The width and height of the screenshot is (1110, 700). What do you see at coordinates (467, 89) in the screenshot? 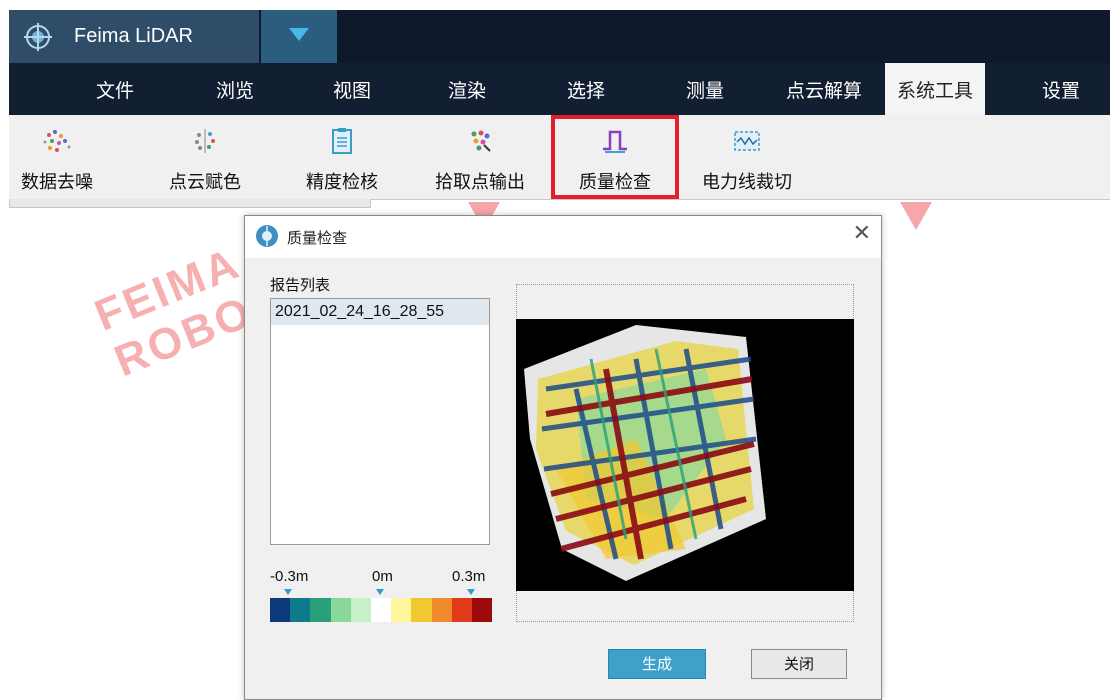
I see `menu-render: 渲染` at bounding box center [467, 89].